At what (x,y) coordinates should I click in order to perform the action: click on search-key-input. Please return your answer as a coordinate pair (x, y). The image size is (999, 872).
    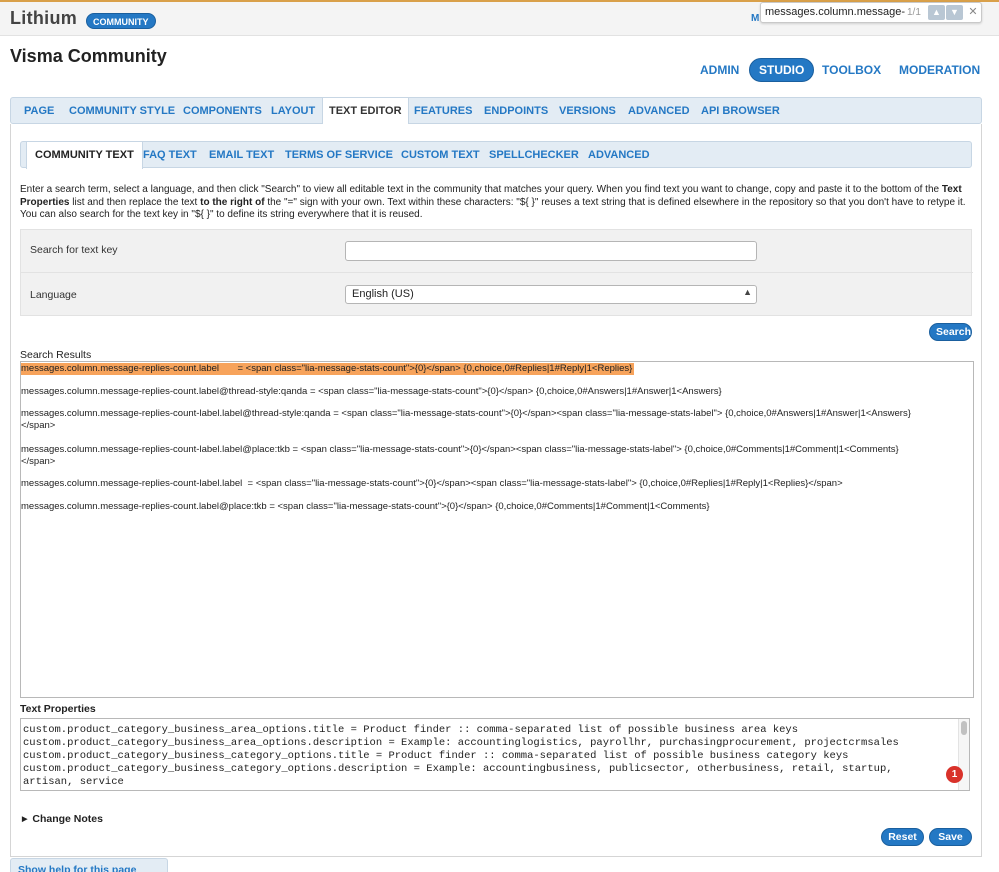
    Looking at the image, I should click on (551, 251).